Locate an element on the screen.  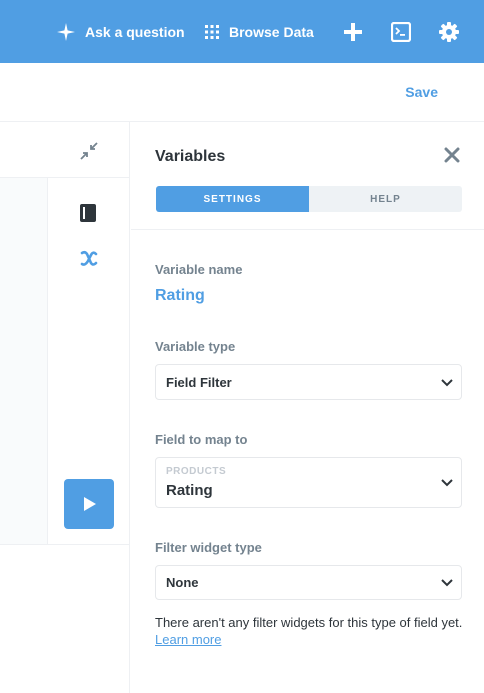
filter-widget-select: None is located at coordinates (308, 582).